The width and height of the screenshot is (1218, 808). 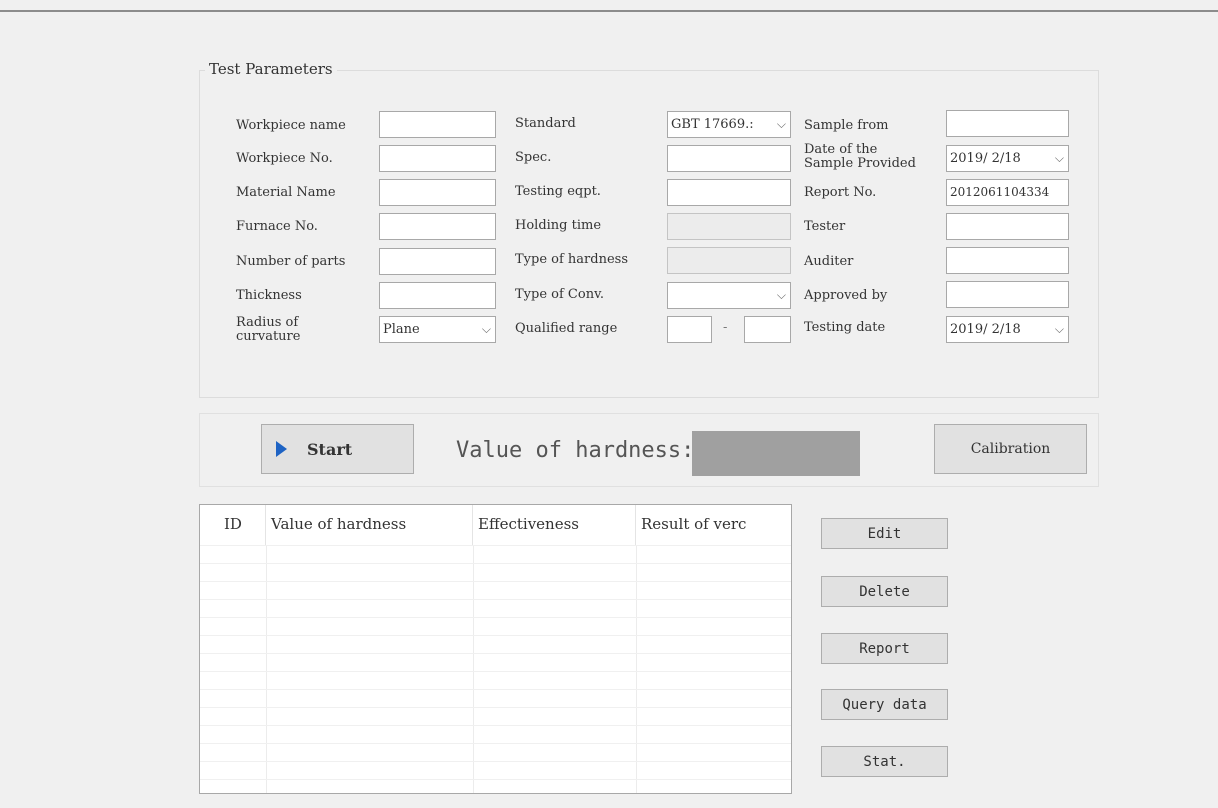 What do you see at coordinates (985, 158) in the screenshot?
I see `date-sample-value: 2019/ 2/18` at bounding box center [985, 158].